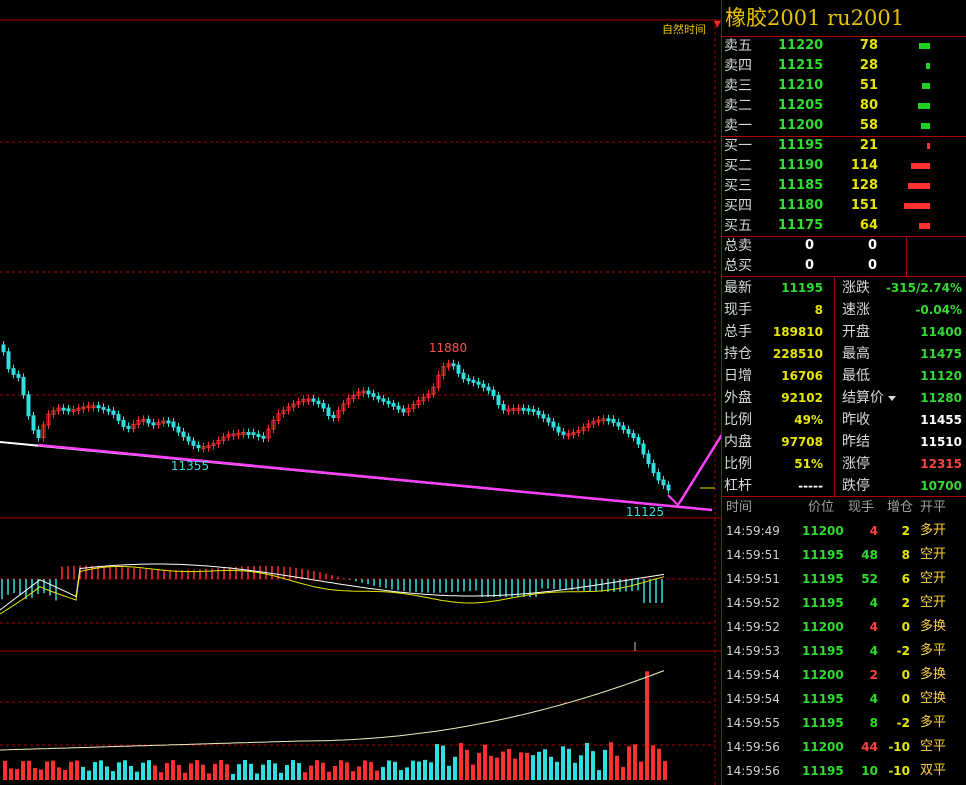 The image size is (966, 785). I want to click on trade-row: 14:59:56 11200 44 -10 空平, so click(844, 747).